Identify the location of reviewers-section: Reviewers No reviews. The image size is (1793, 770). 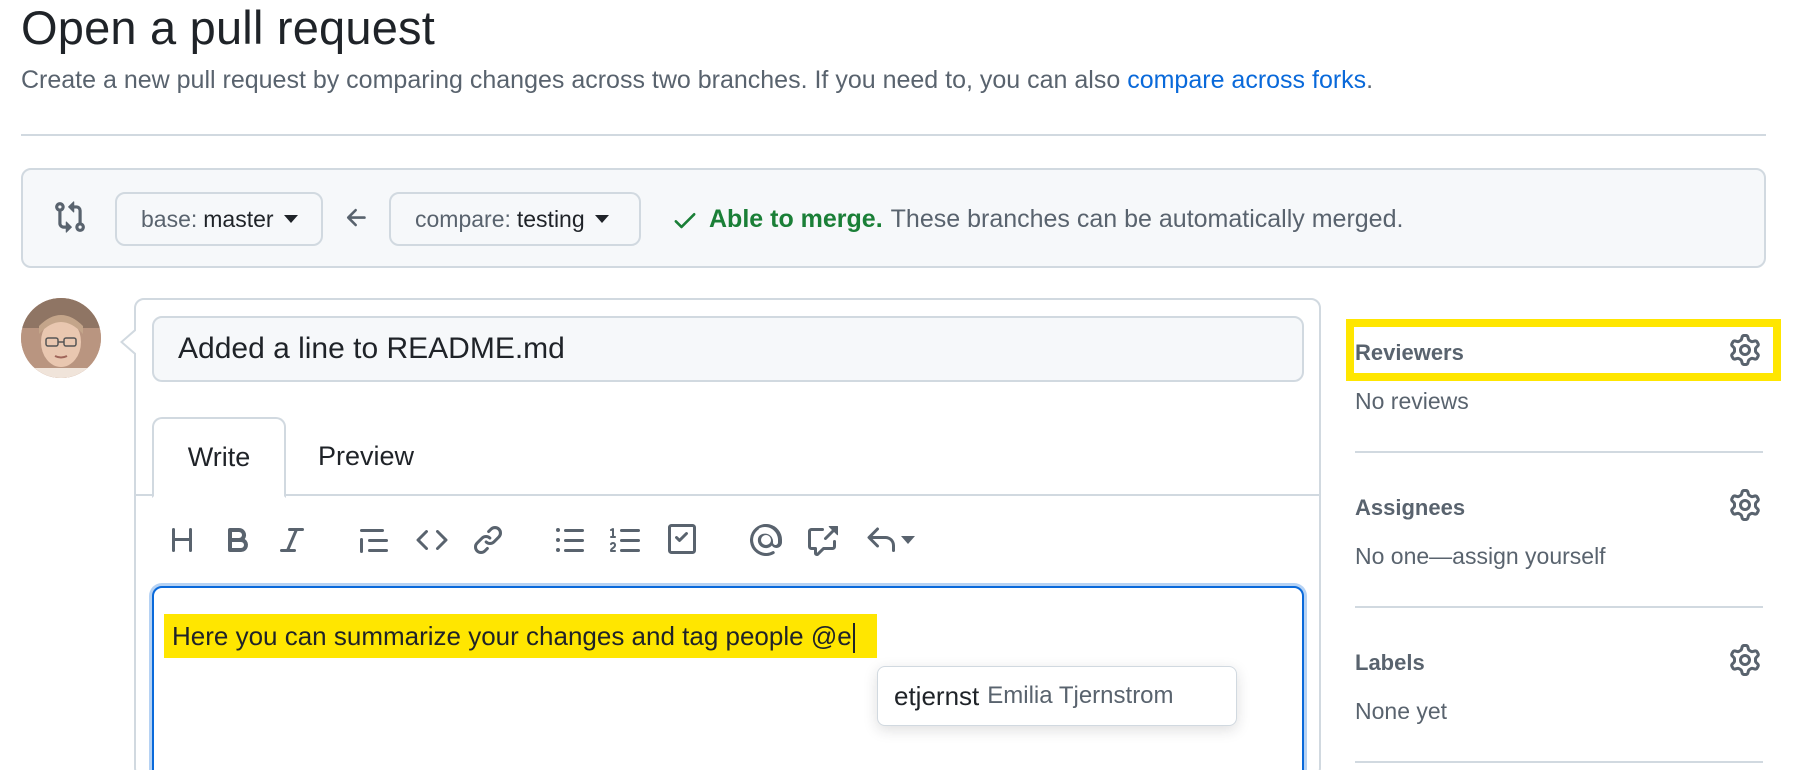
(1560, 395).